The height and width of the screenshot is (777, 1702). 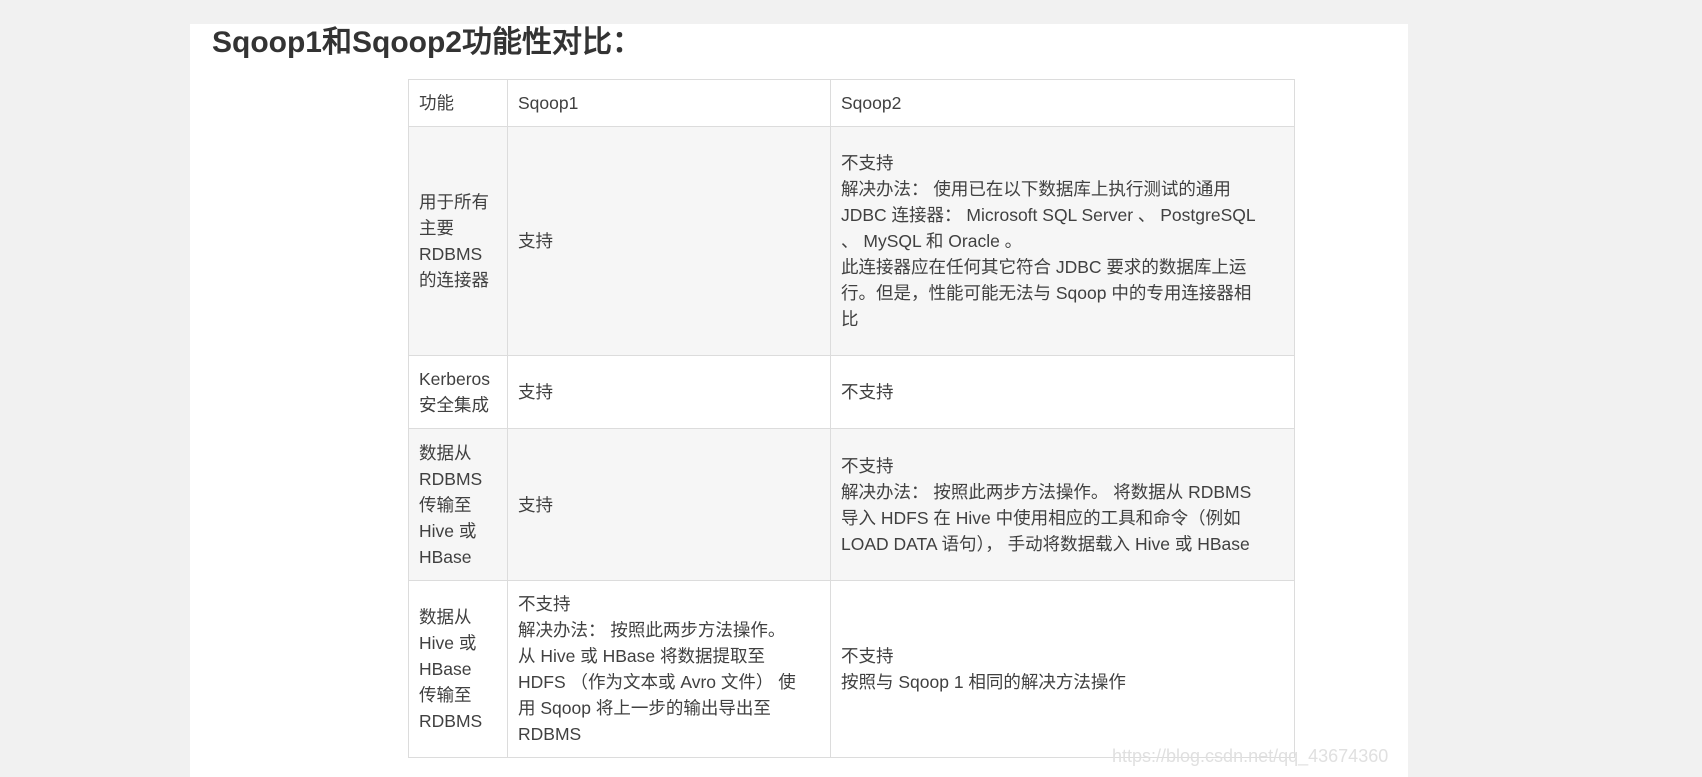 What do you see at coordinates (1036, 189) in the screenshot?
I see `cell-text-line: 解决办法： 使用已在以下数据库上执行测试的通用` at bounding box center [1036, 189].